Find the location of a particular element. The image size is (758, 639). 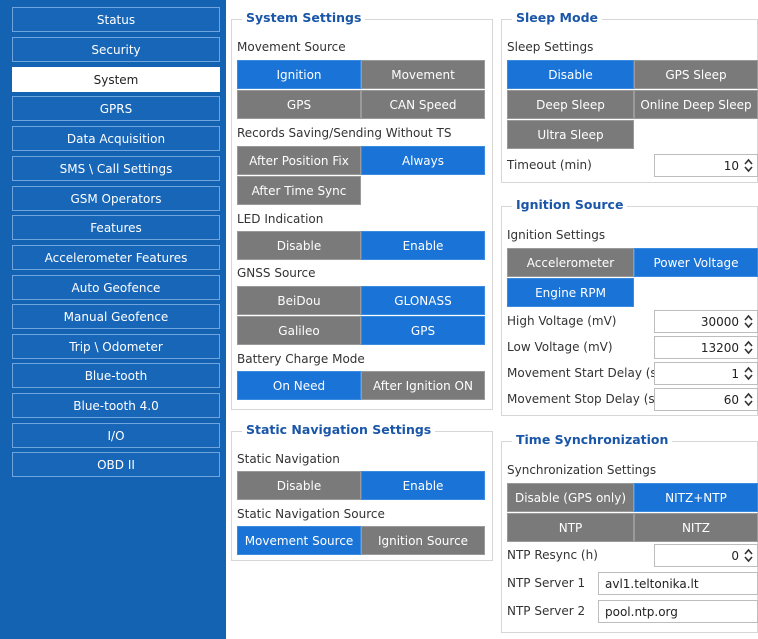

sidebar-item-security: Security is located at coordinates (116, 49).